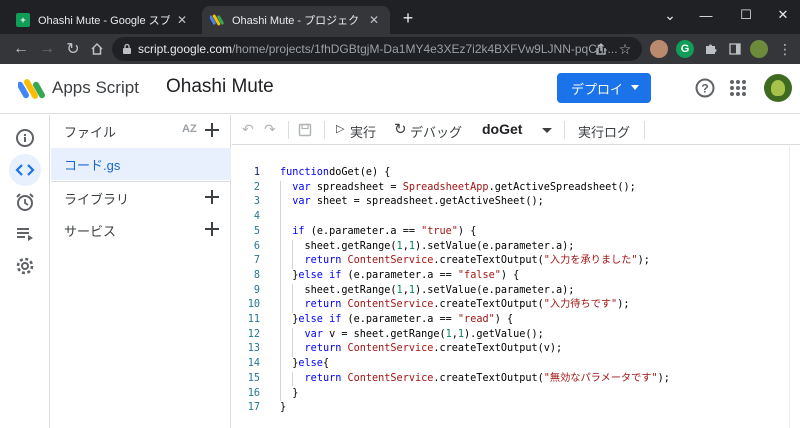  Describe the element at coordinates (25, 266) in the screenshot. I see `settings-gear-icon` at that location.